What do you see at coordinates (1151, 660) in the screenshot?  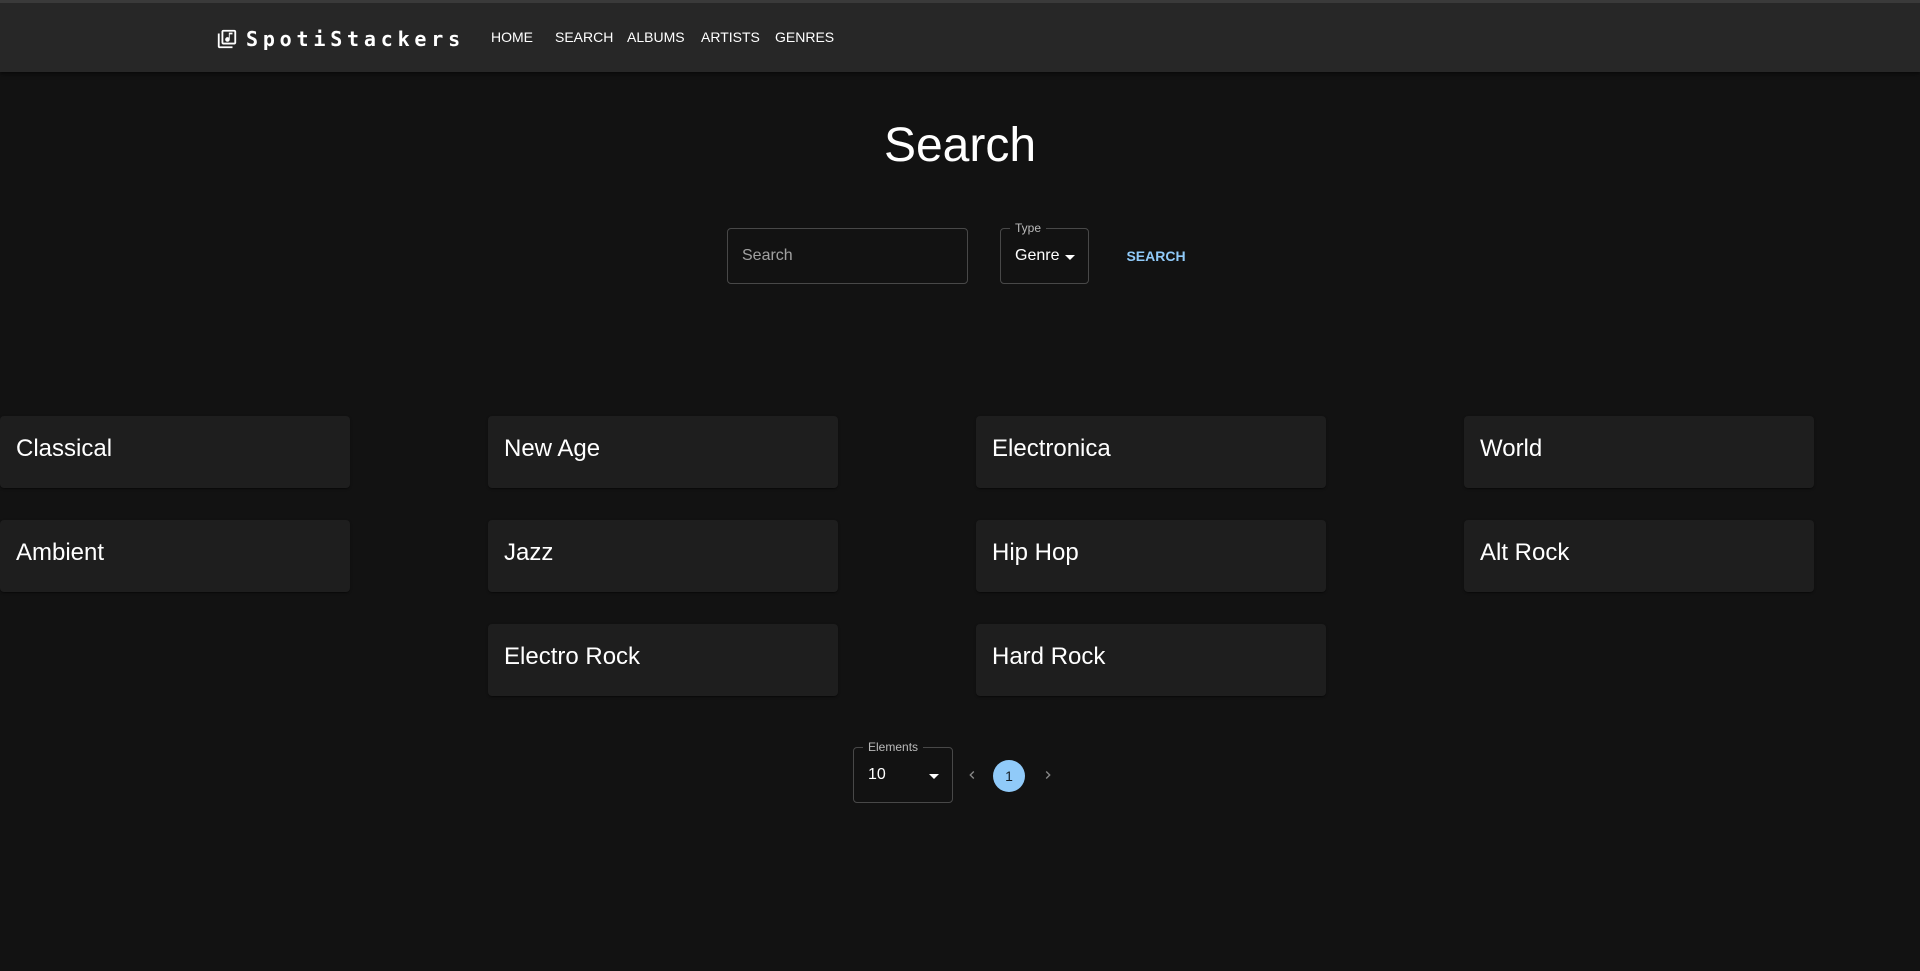 I see `genre-card: Hard Rock` at bounding box center [1151, 660].